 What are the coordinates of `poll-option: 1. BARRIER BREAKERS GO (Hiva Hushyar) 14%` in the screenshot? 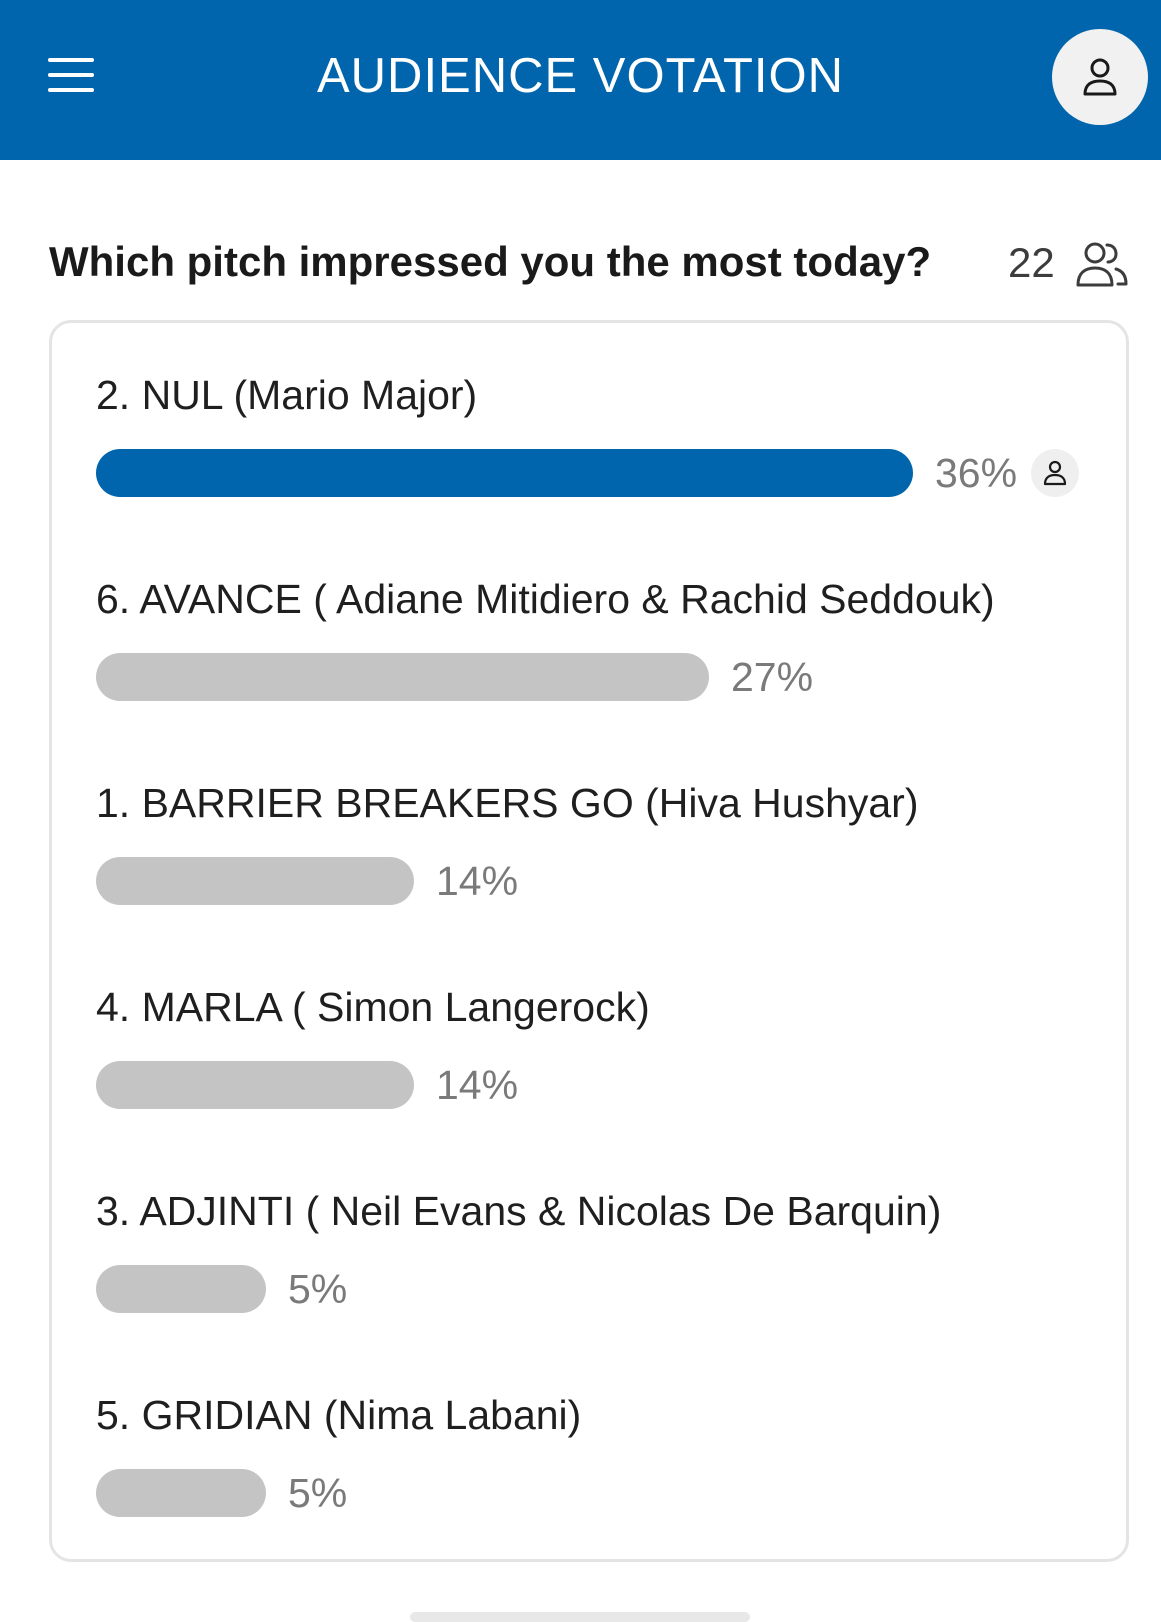 It's located at (596, 815).